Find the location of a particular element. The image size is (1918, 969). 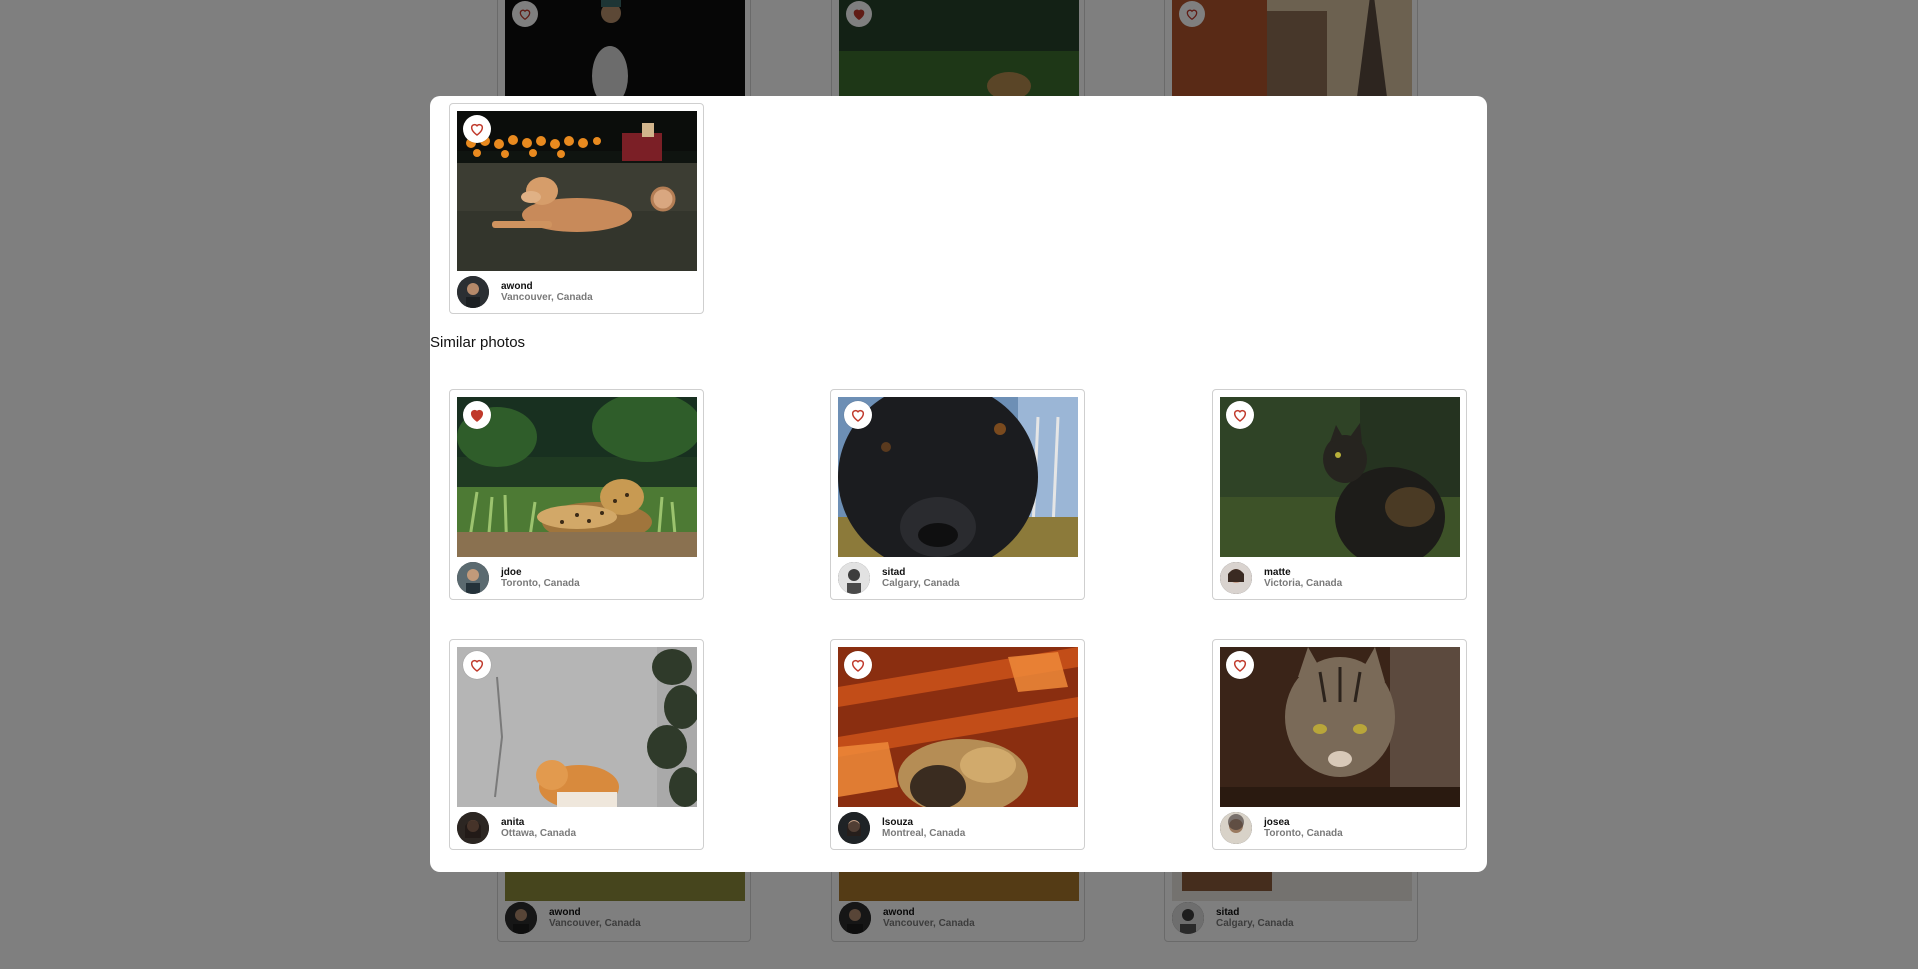

photo-author: lsouza Montreal, Canada is located at coordinates (958, 828).